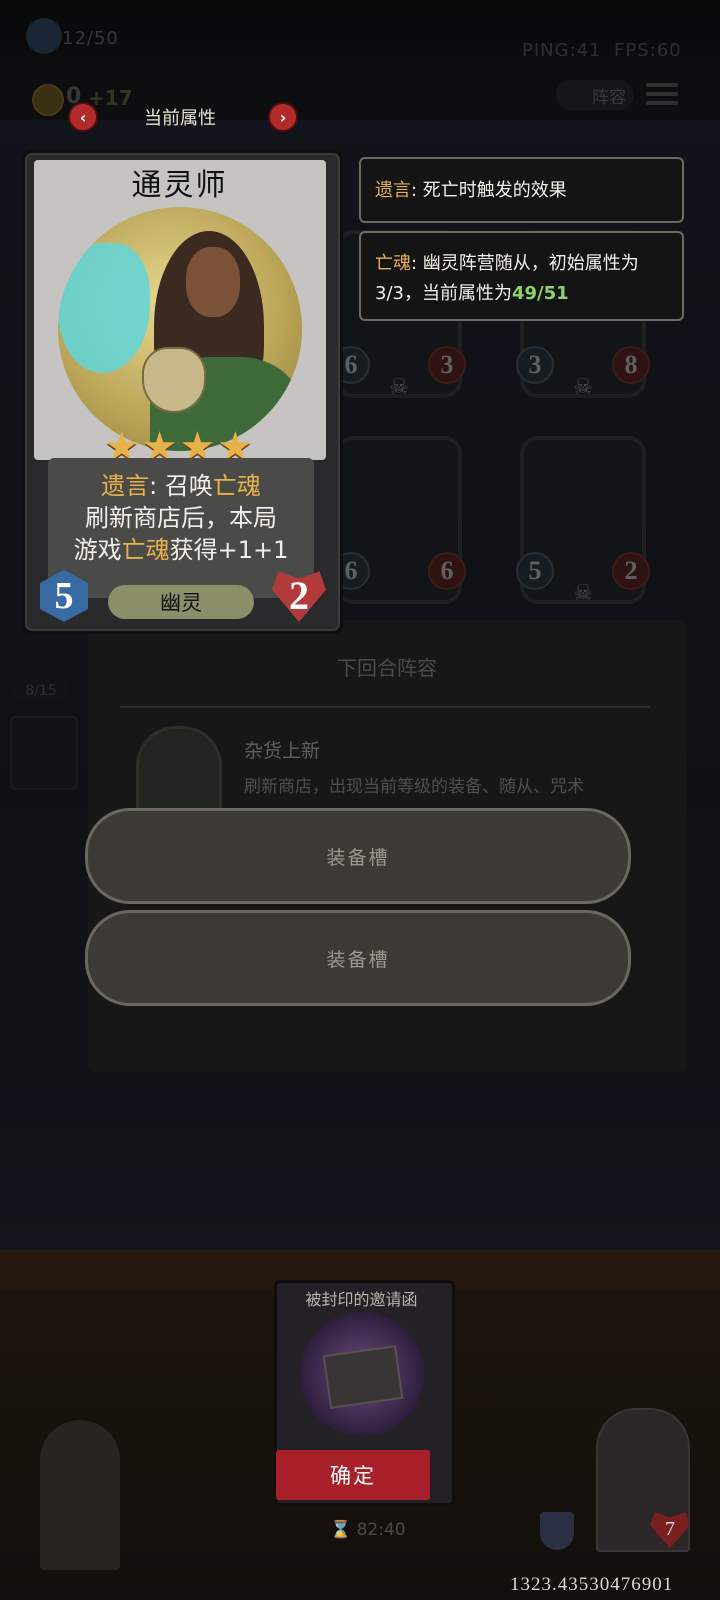 This screenshot has width=720, height=1600. I want to click on shop-item-icon, so click(179, 771).